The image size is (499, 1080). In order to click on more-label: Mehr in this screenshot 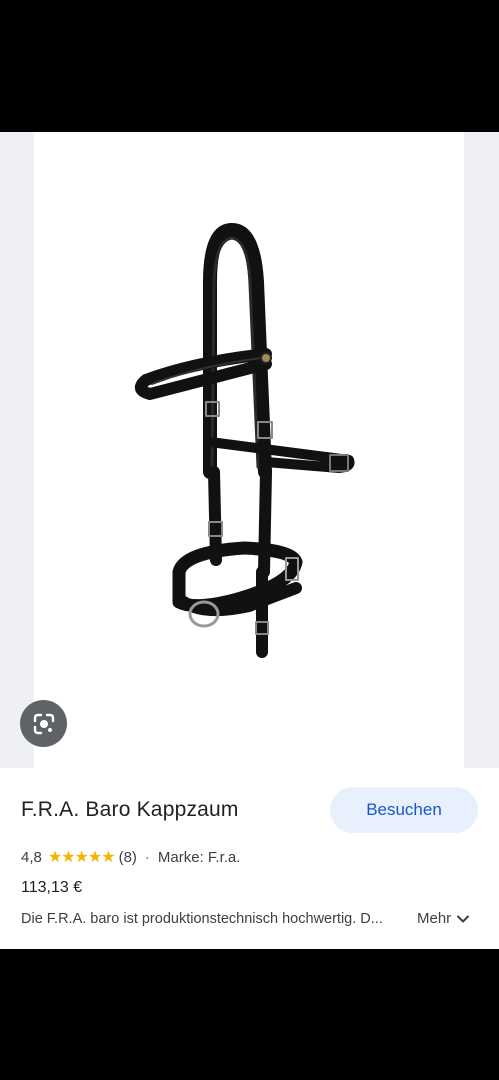, I will do `click(434, 918)`.